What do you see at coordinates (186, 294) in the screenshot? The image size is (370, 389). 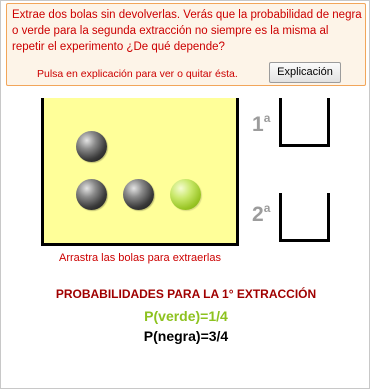 I see `probabilities-title: PROBABILIDADES PARA LA 1° EXTRACCIÓN` at bounding box center [186, 294].